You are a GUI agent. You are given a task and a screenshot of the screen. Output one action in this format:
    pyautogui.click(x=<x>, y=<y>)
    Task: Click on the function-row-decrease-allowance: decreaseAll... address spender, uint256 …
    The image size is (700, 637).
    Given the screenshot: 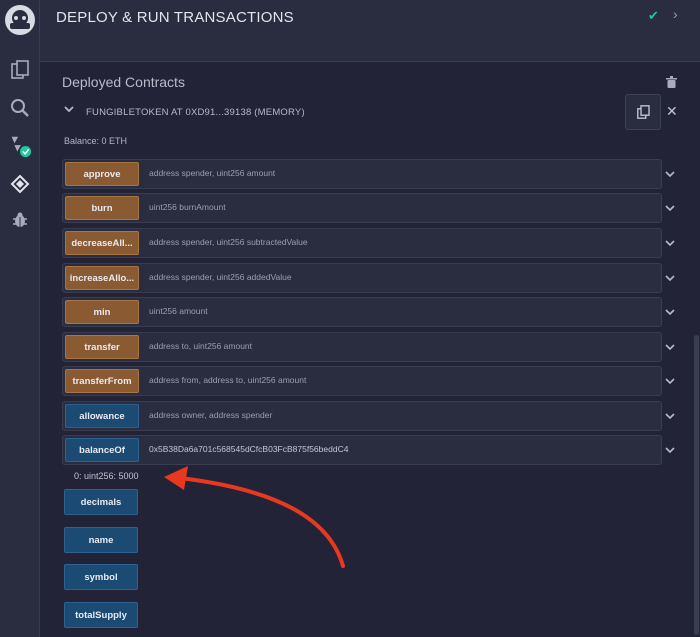 What is the action you would take?
    pyautogui.click(x=362, y=243)
    